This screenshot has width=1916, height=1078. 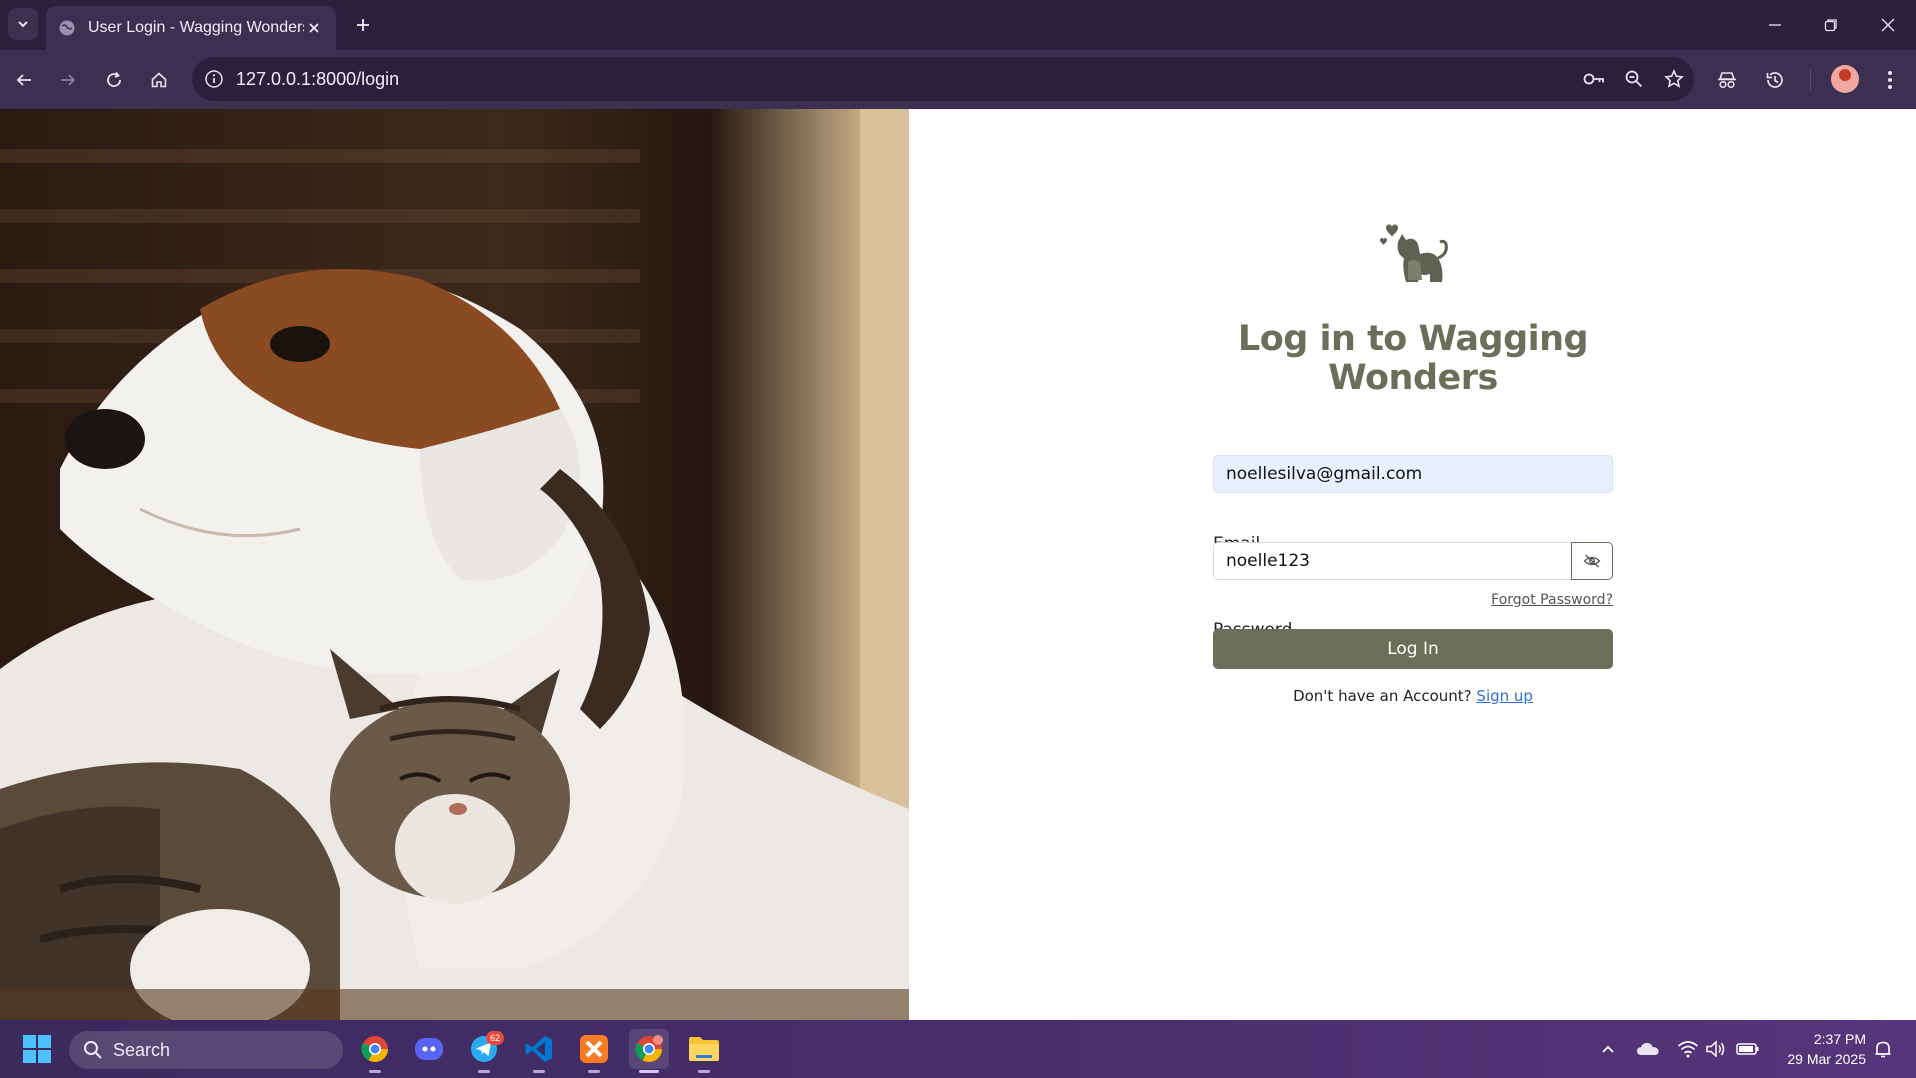 I want to click on taskbar-discord, so click(x=429, y=1049).